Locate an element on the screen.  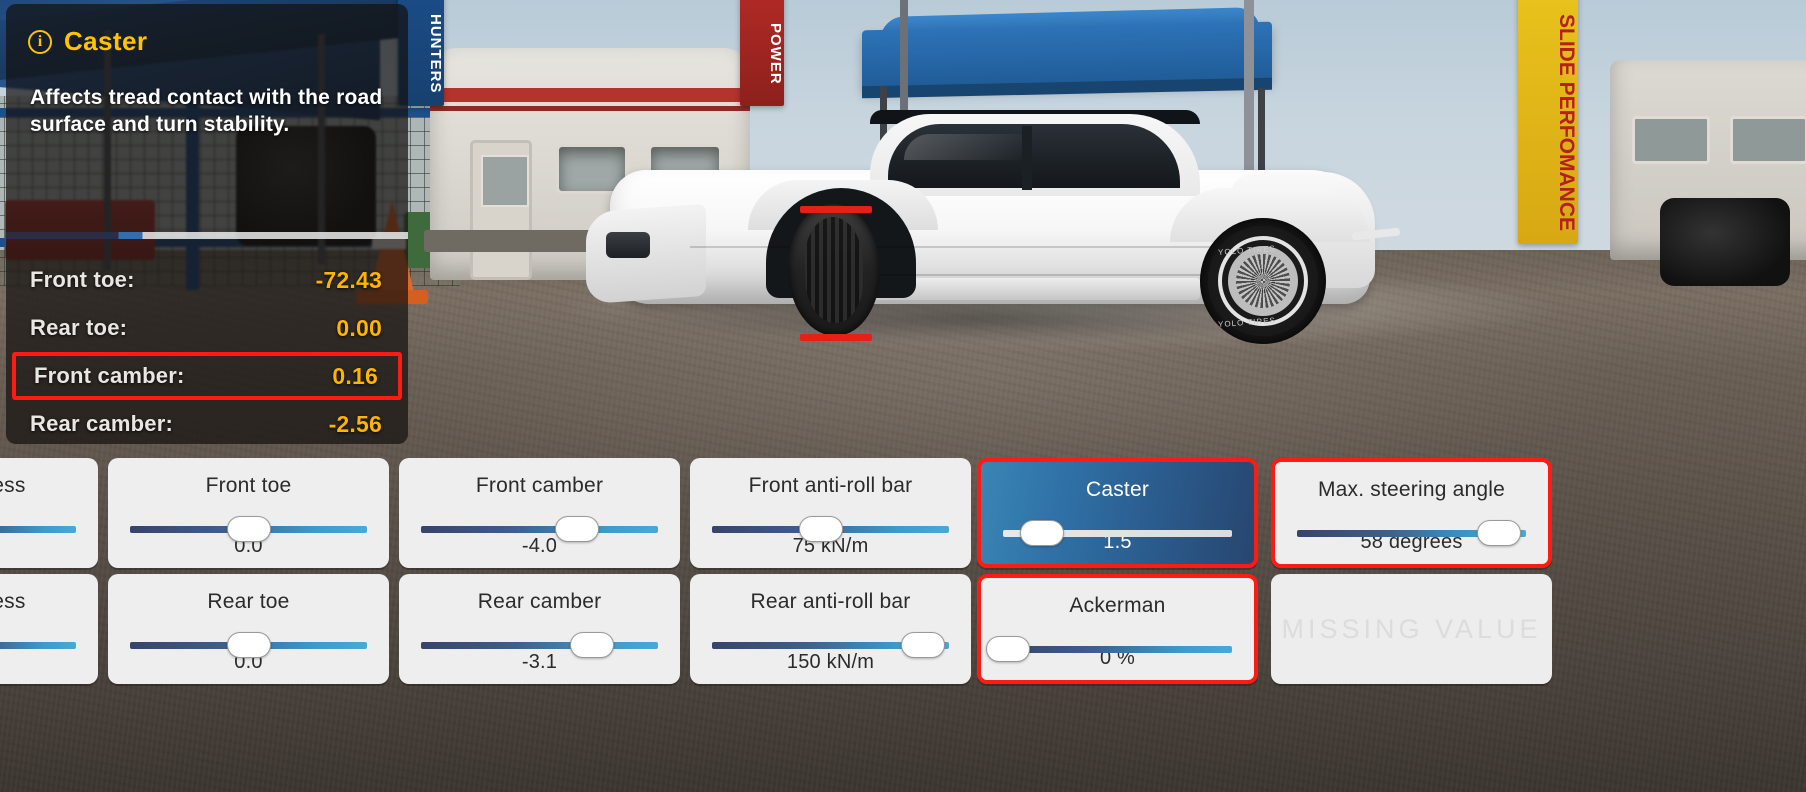
slider-front-toe is located at coordinates (248, 529).